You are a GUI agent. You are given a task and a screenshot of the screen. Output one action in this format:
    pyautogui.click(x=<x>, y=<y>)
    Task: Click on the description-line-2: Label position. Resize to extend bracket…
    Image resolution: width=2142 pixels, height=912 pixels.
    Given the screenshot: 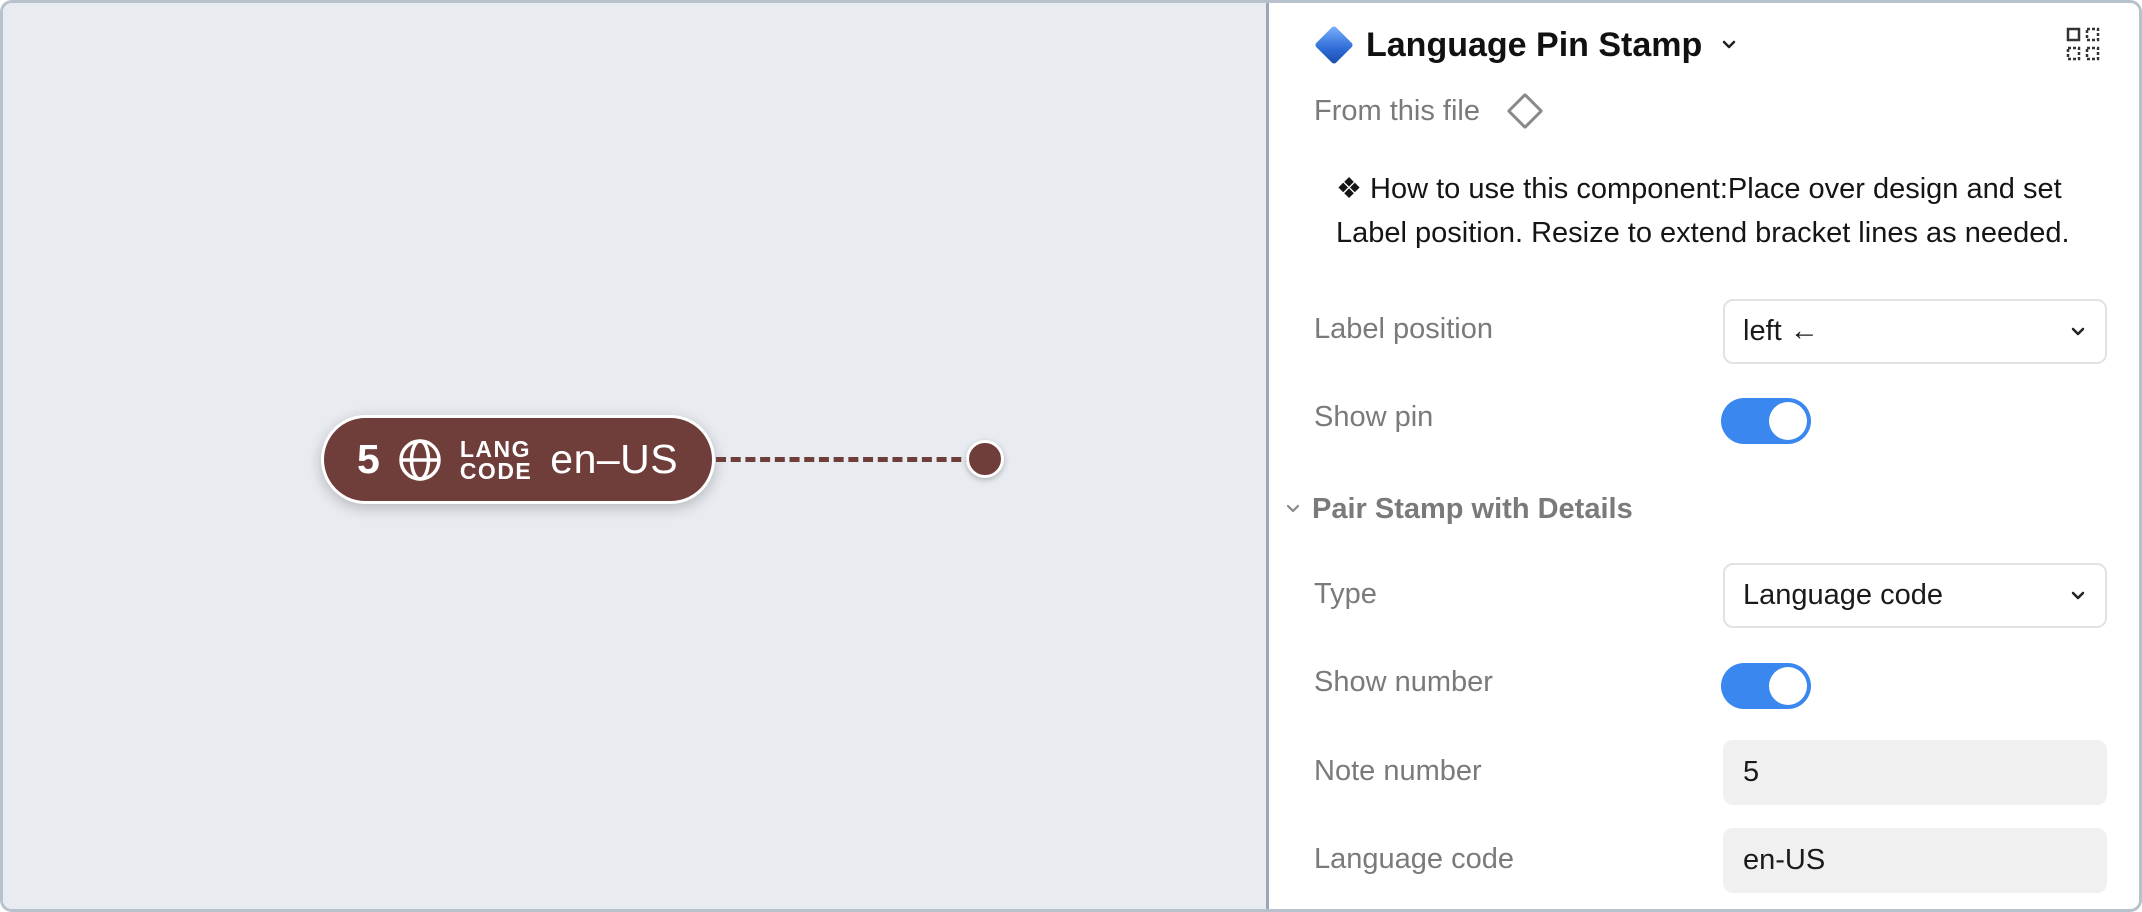 What is the action you would take?
    pyautogui.click(x=1703, y=233)
    